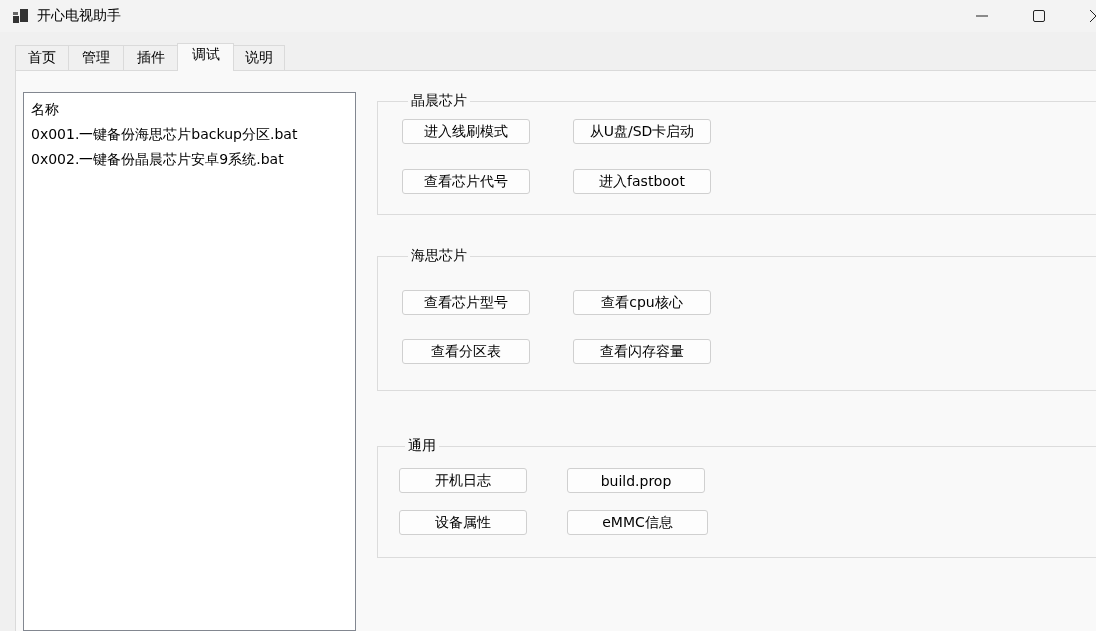 Image resolution: width=1096 pixels, height=631 pixels. What do you see at coordinates (642, 302) in the screenshot?
I see `action-button: 查看cpu核心` at bounding box center [642, 302].